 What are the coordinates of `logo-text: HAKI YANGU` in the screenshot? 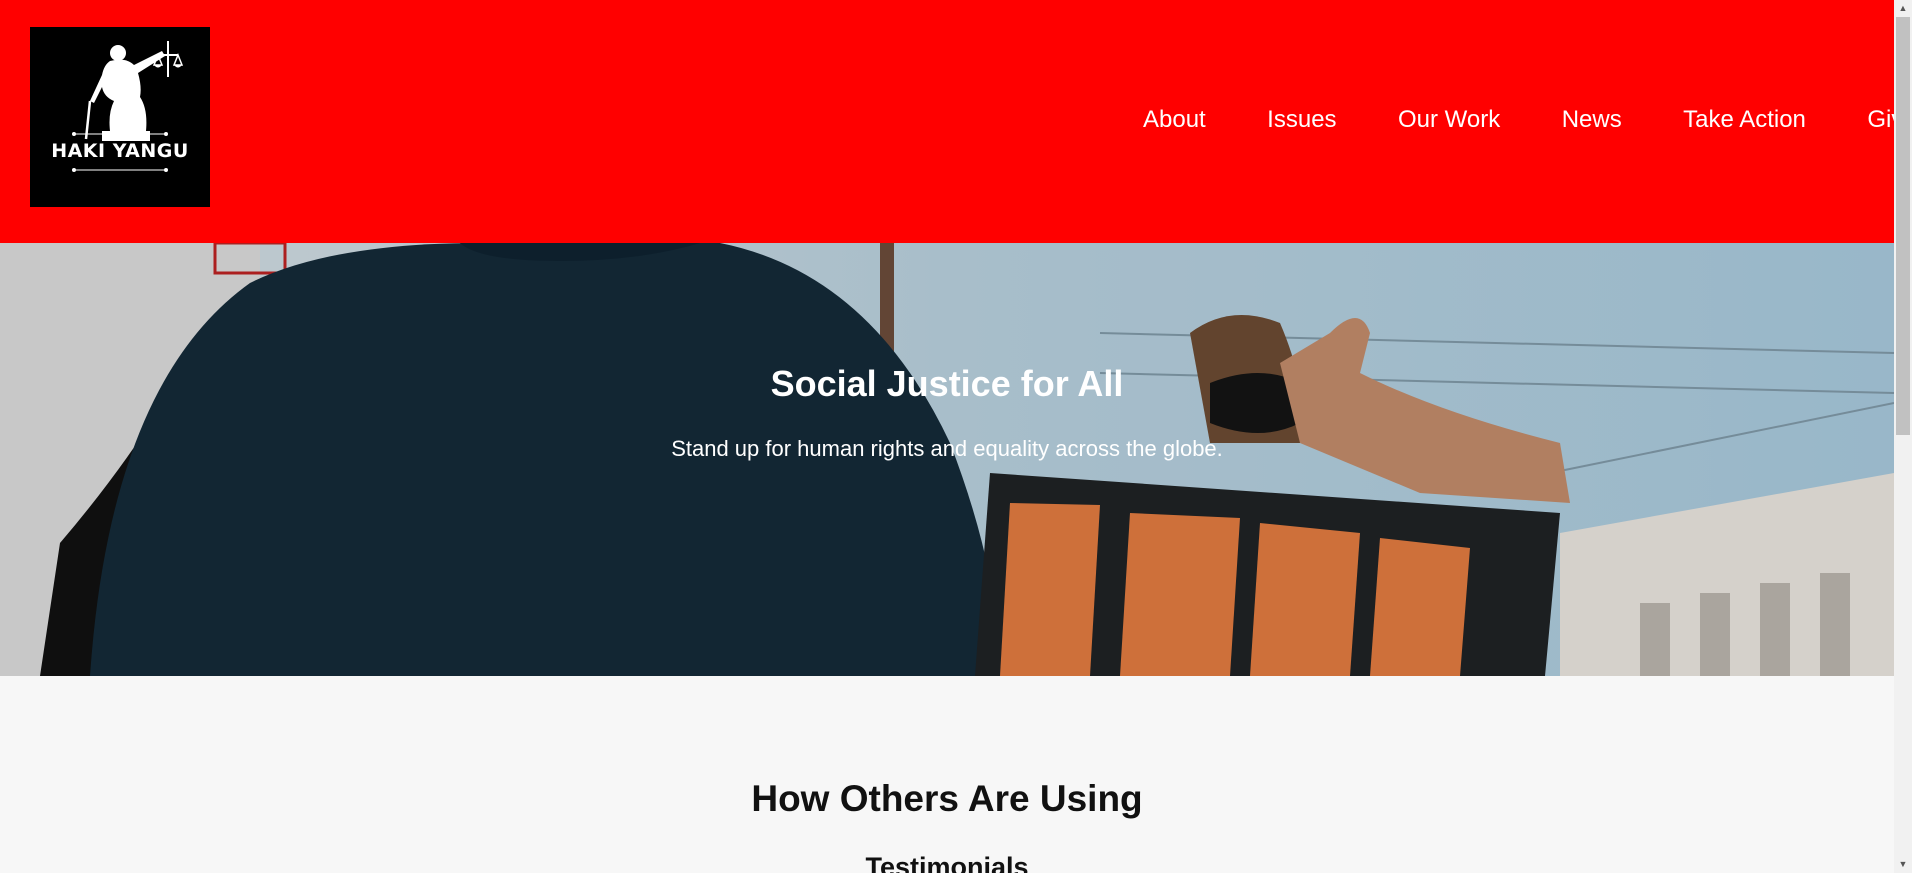 It's located at (120, 151).